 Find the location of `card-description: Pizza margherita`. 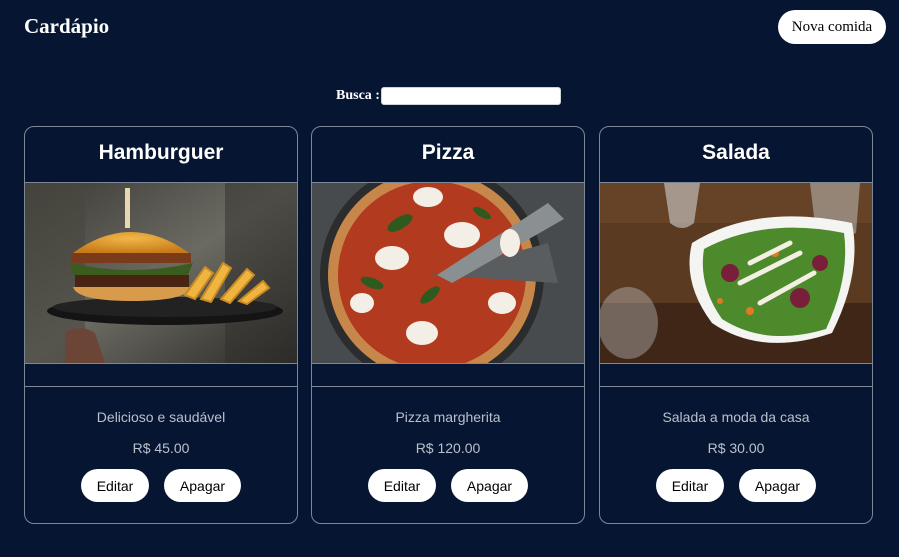

card-description: Pizza margherita is located at coordinates (448, 417).